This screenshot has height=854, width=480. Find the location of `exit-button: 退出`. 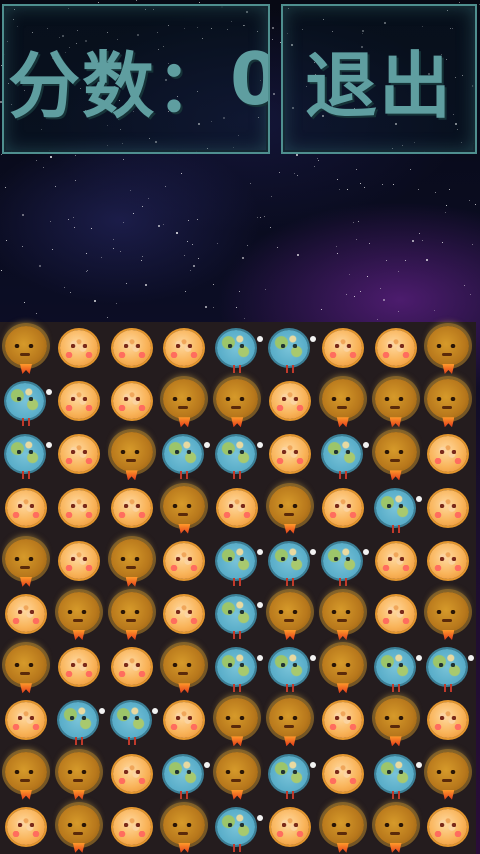

exit-button: 退出 is located at coordinates (379, 79).